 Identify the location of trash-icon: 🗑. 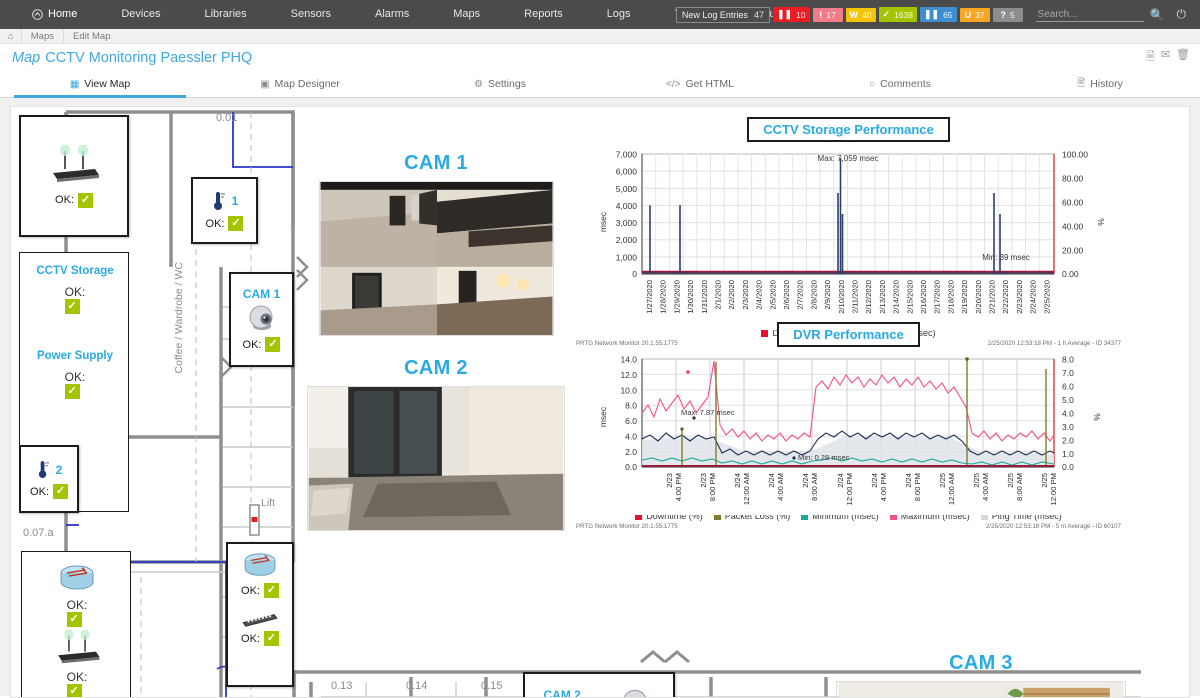
(1183, 57).